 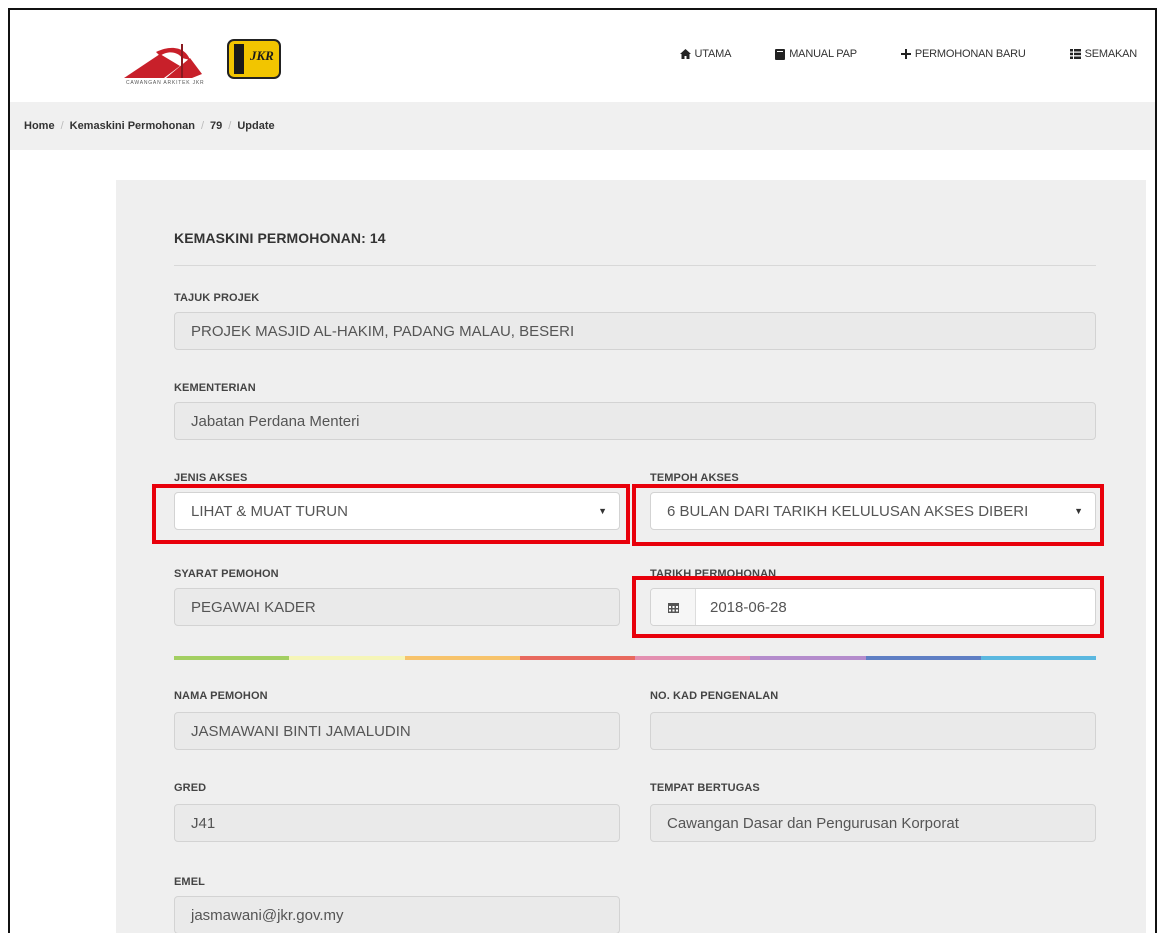 I want to click on kementerian-value: Jabatan Perdana Menteri, so click(x=275, y=421).